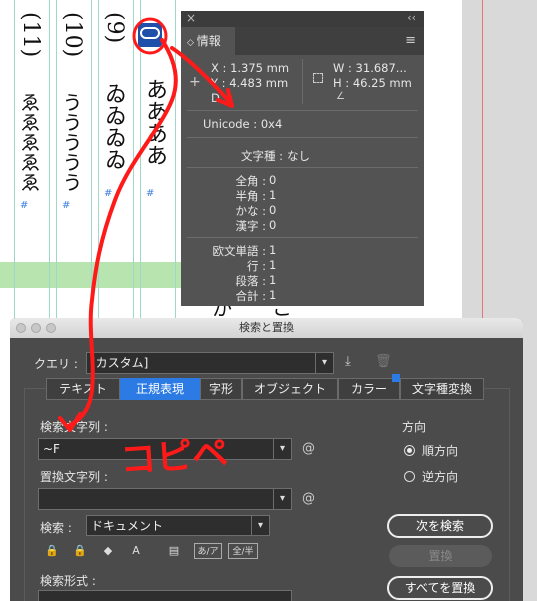 The width and height of the screenshot is (537, 601). What do you see at coordinates (243, 551) in the screenshot?
I see `width-sensitive-icon: 全/半` at bounding box center [243, 551].